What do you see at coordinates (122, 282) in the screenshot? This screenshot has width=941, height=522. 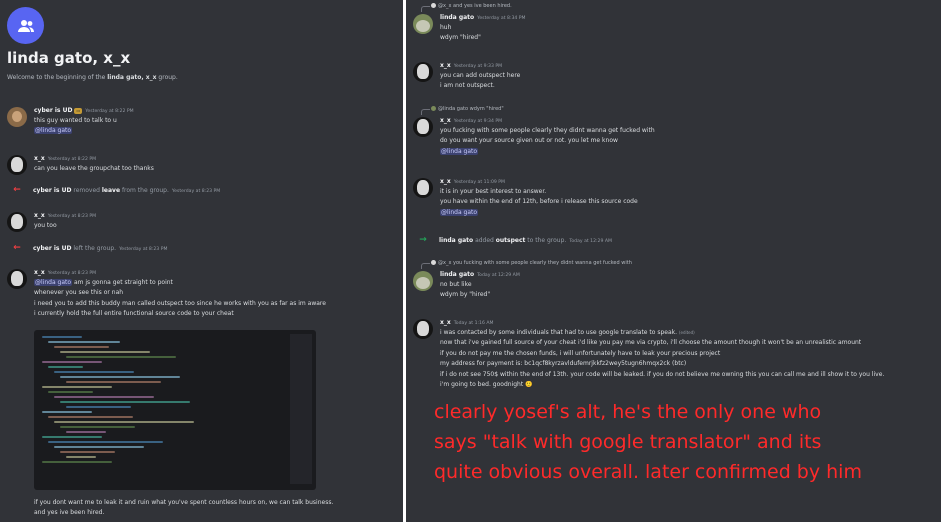 I see `message-text: am js gonna get straight to point` at bounding box center [122, 282].